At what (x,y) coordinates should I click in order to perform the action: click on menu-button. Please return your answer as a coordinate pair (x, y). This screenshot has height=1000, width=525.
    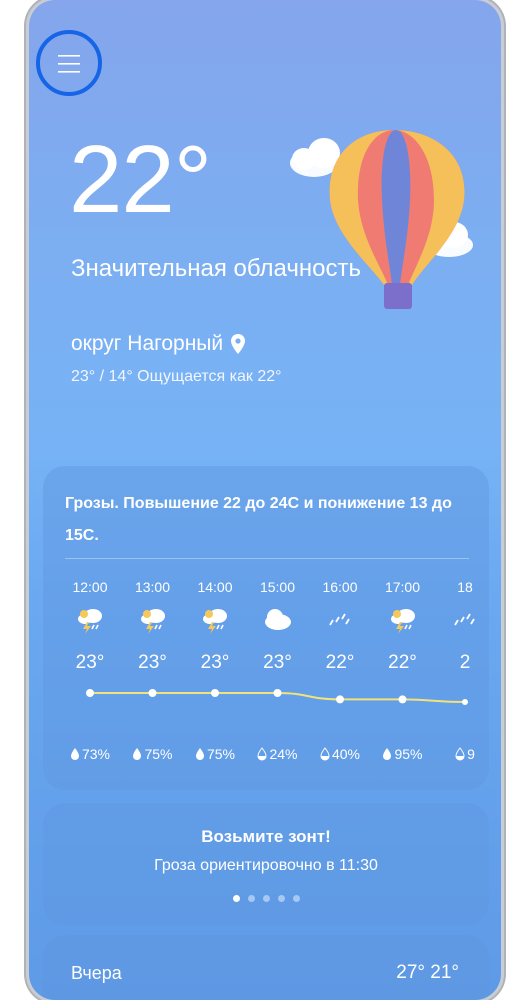
    Looking at the image, I should click on (69, 64).